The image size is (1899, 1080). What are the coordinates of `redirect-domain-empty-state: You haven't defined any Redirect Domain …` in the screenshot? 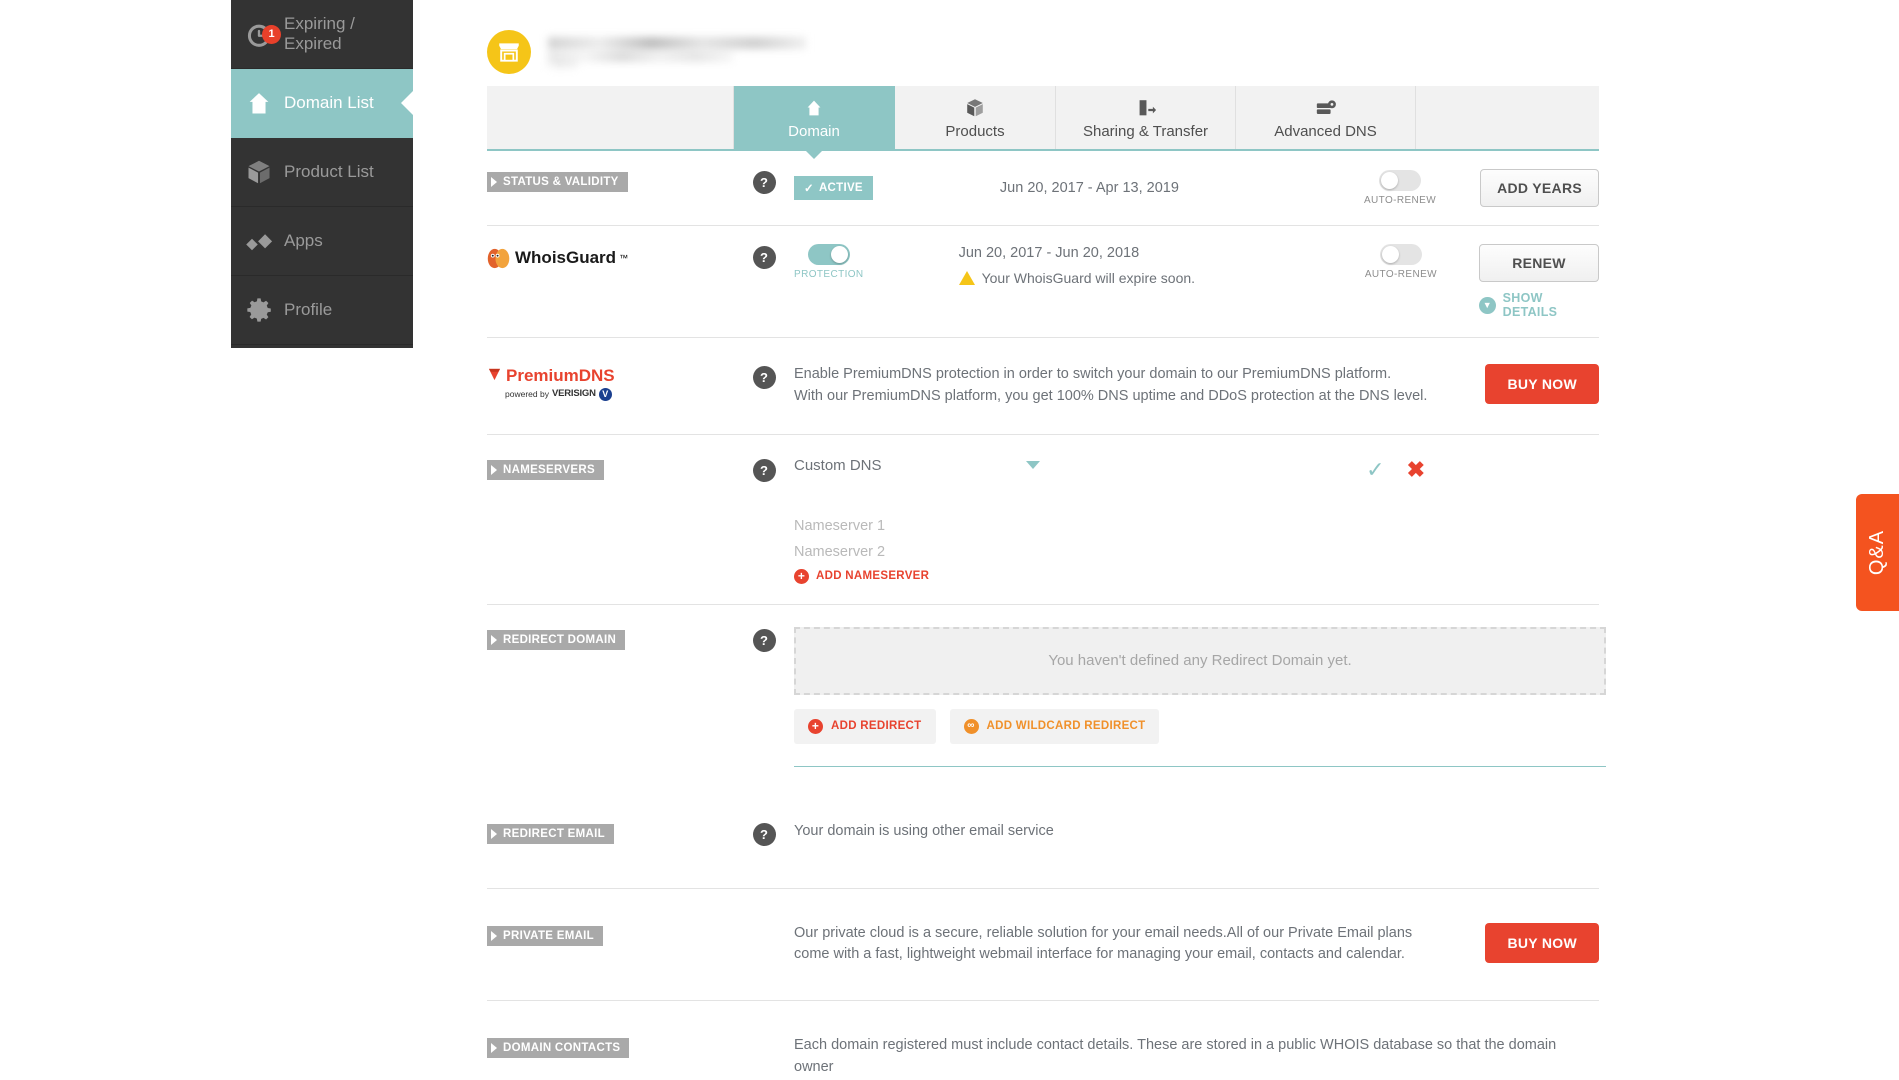 It's located at (1200, 660).